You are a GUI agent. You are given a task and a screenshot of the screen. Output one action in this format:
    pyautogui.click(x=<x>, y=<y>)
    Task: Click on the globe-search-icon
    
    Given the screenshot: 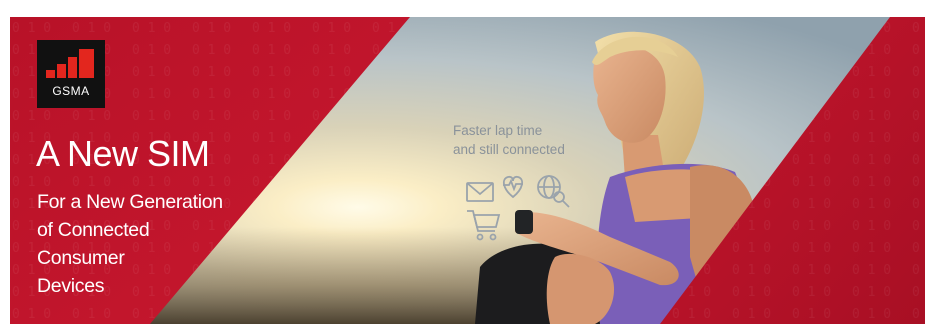 What is the action you would take?
    pyautogui.click(x=553, y=191)
    